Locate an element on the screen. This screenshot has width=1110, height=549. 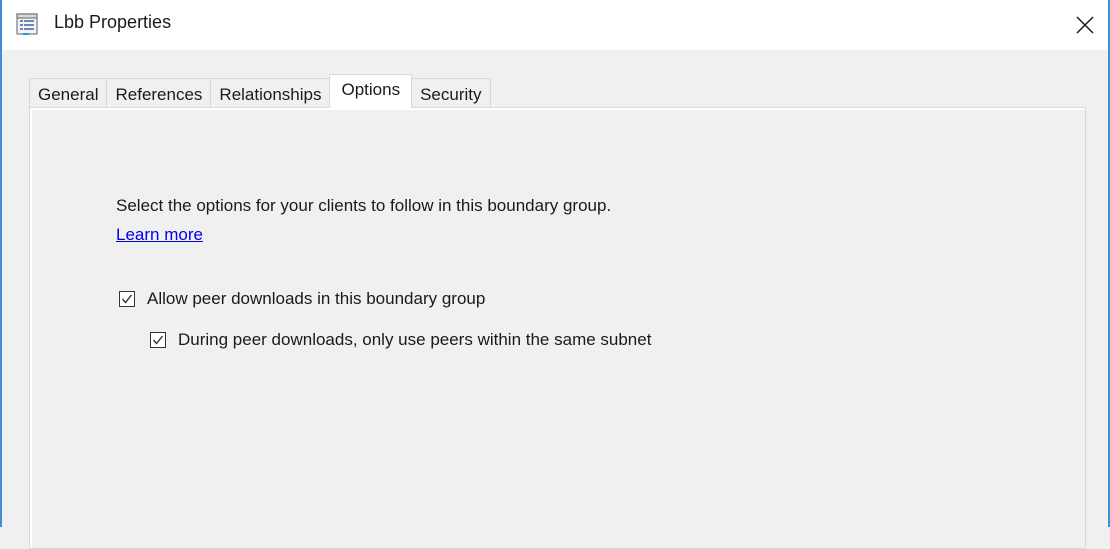
allow-peer-downloads-checkbox is located at coordinates (127, 299).